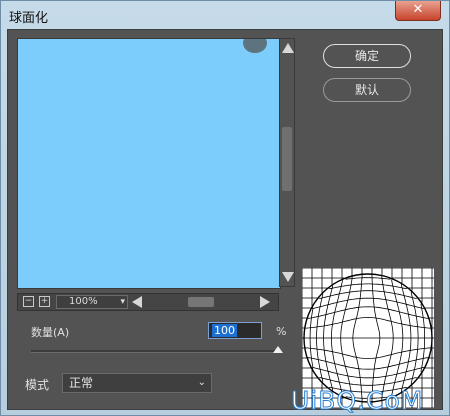 The image size is (450, 416). What do you see at coordinates (137, 302) in the screenshot?
I see `scroll-left-arrow-icon` at bounding box center [137, 302].